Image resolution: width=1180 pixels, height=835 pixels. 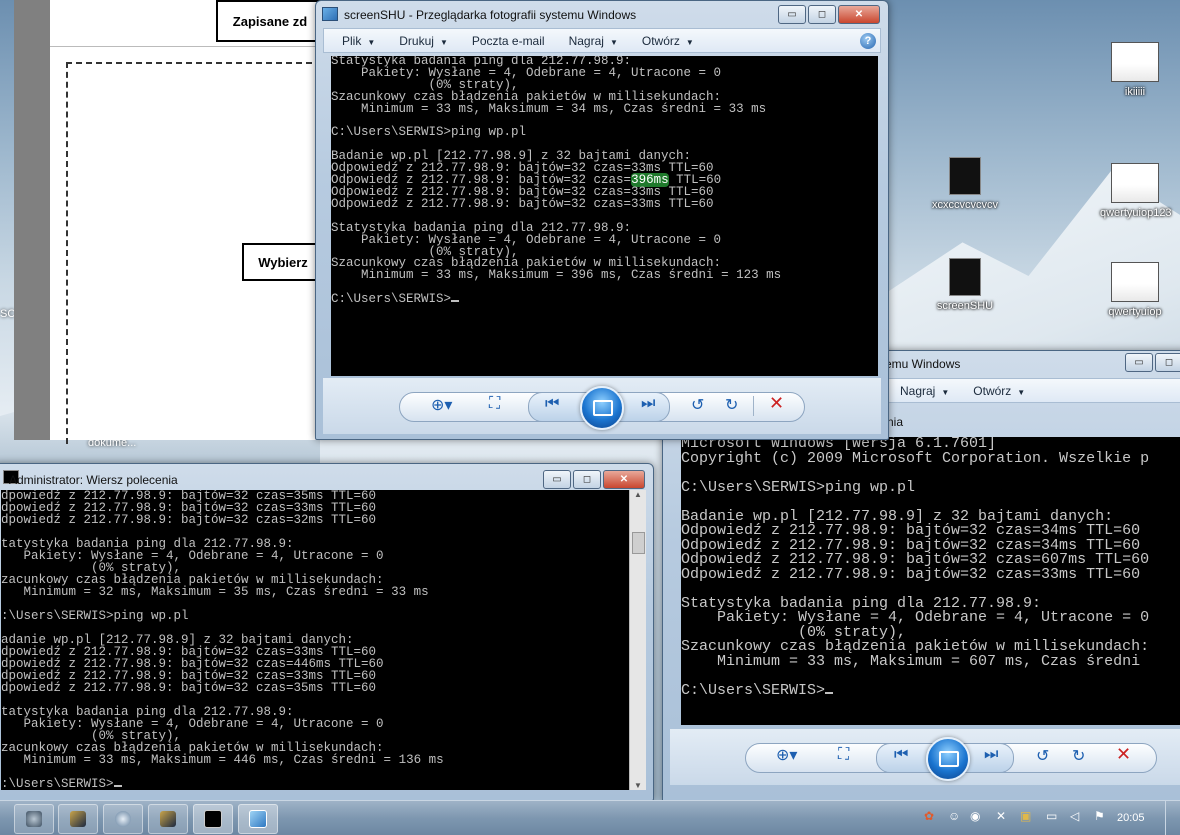 What do you see at coordinates (1136, 191) in the screenshot?
I see `desktop-icon-qwertyuiop123: qwertyuiop123` at bounding box center [1136, 191].